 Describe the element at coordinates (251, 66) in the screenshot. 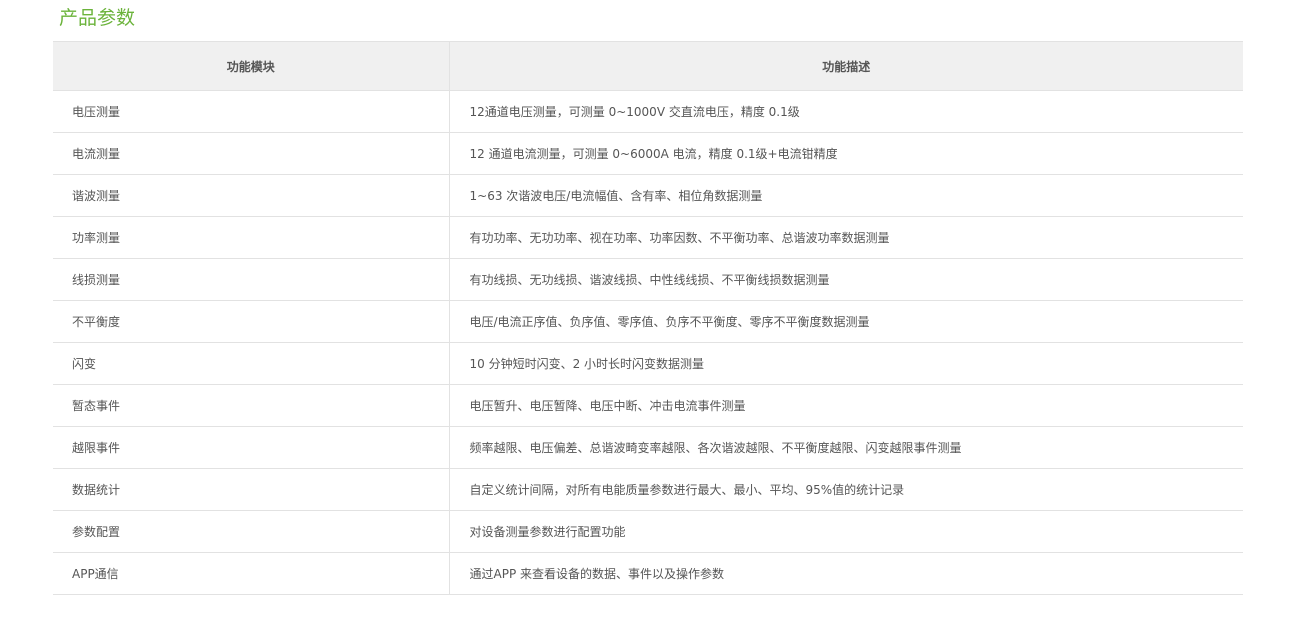

I see `header-module: 功能模块` at that location.